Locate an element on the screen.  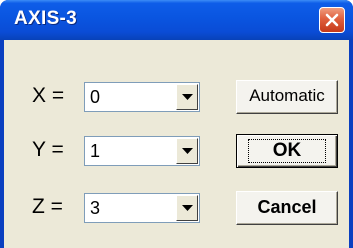
automatic-button-label: Automatic is located at coordinates (287, 95).